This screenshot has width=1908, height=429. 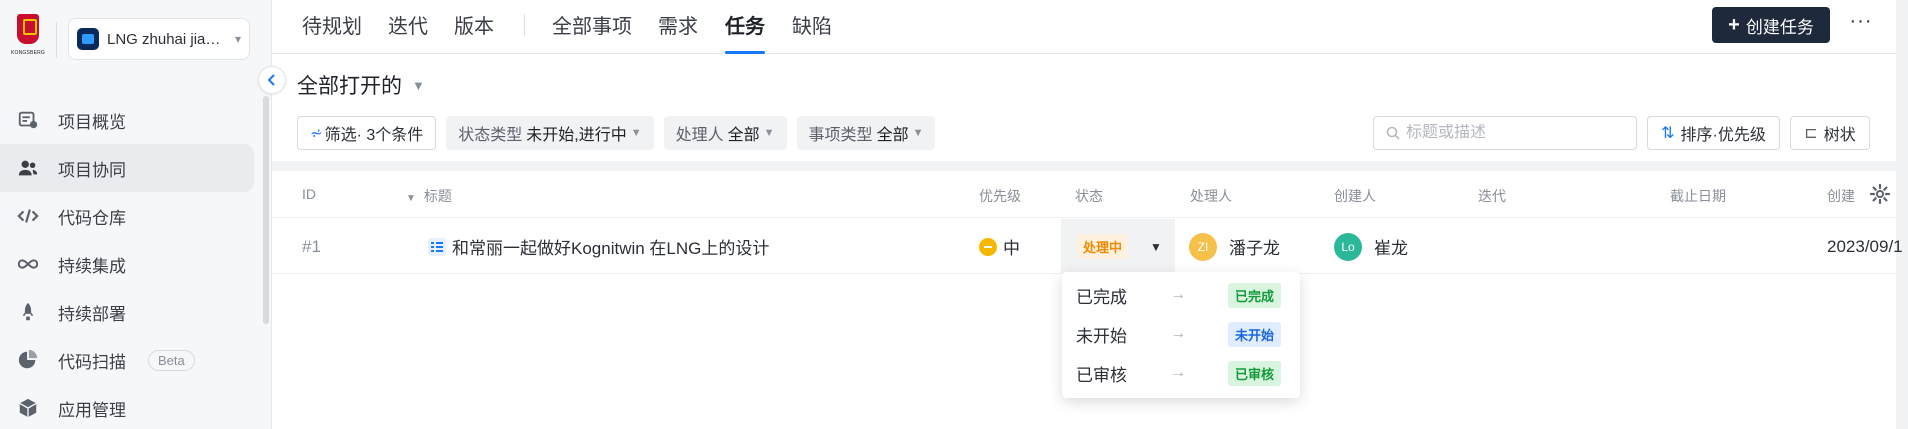 What do you see at coordinates (1902, 214) in the screenshot?
I see `page-scrollbar` at bounding box center [1902, 214].